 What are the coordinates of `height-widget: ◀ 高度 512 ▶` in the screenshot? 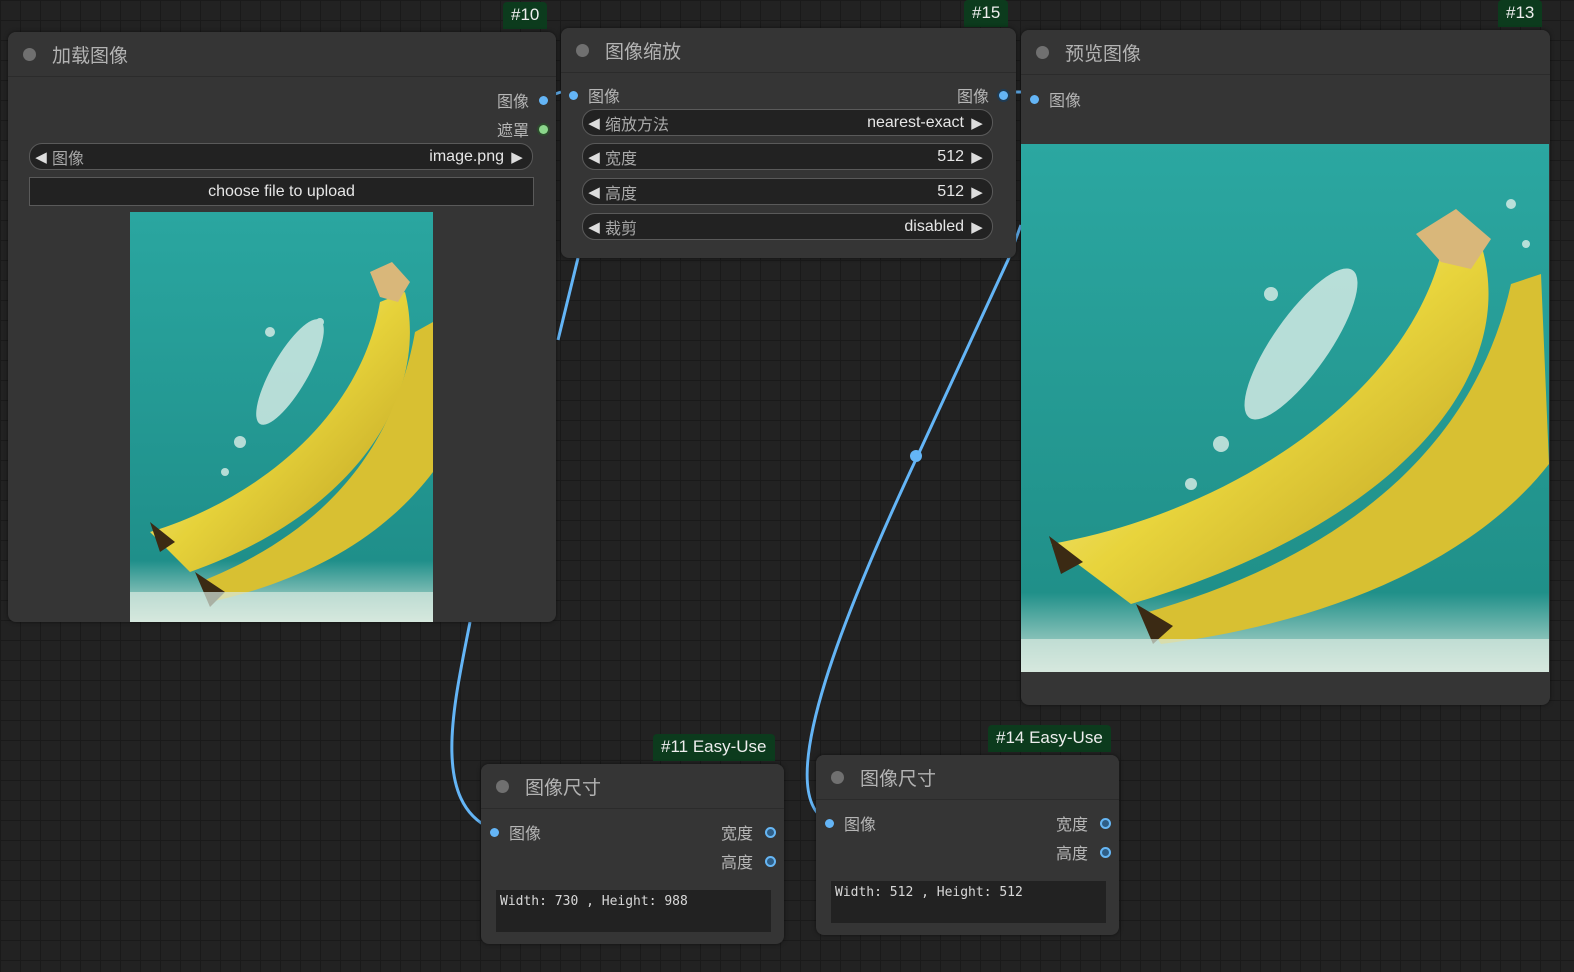 It's located at (787, 191).